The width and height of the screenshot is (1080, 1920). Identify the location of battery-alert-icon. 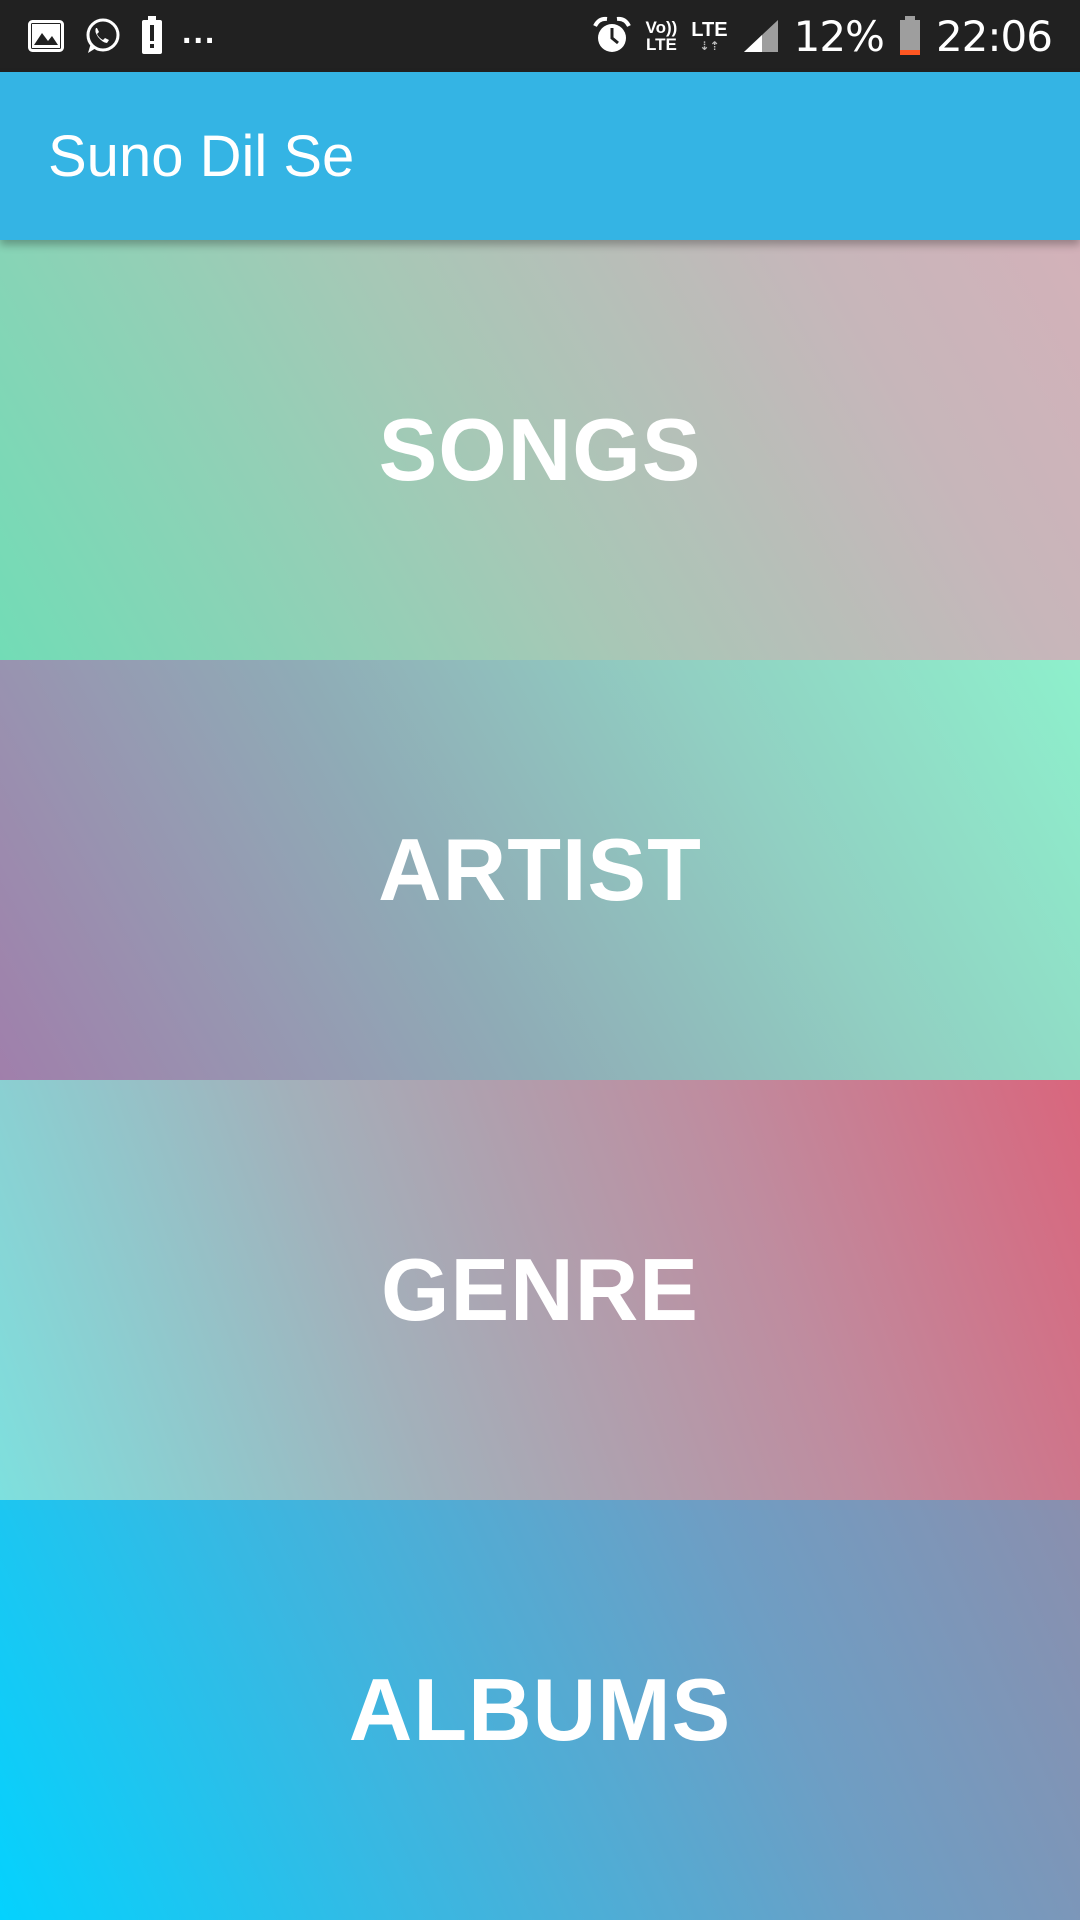
(152, 36).